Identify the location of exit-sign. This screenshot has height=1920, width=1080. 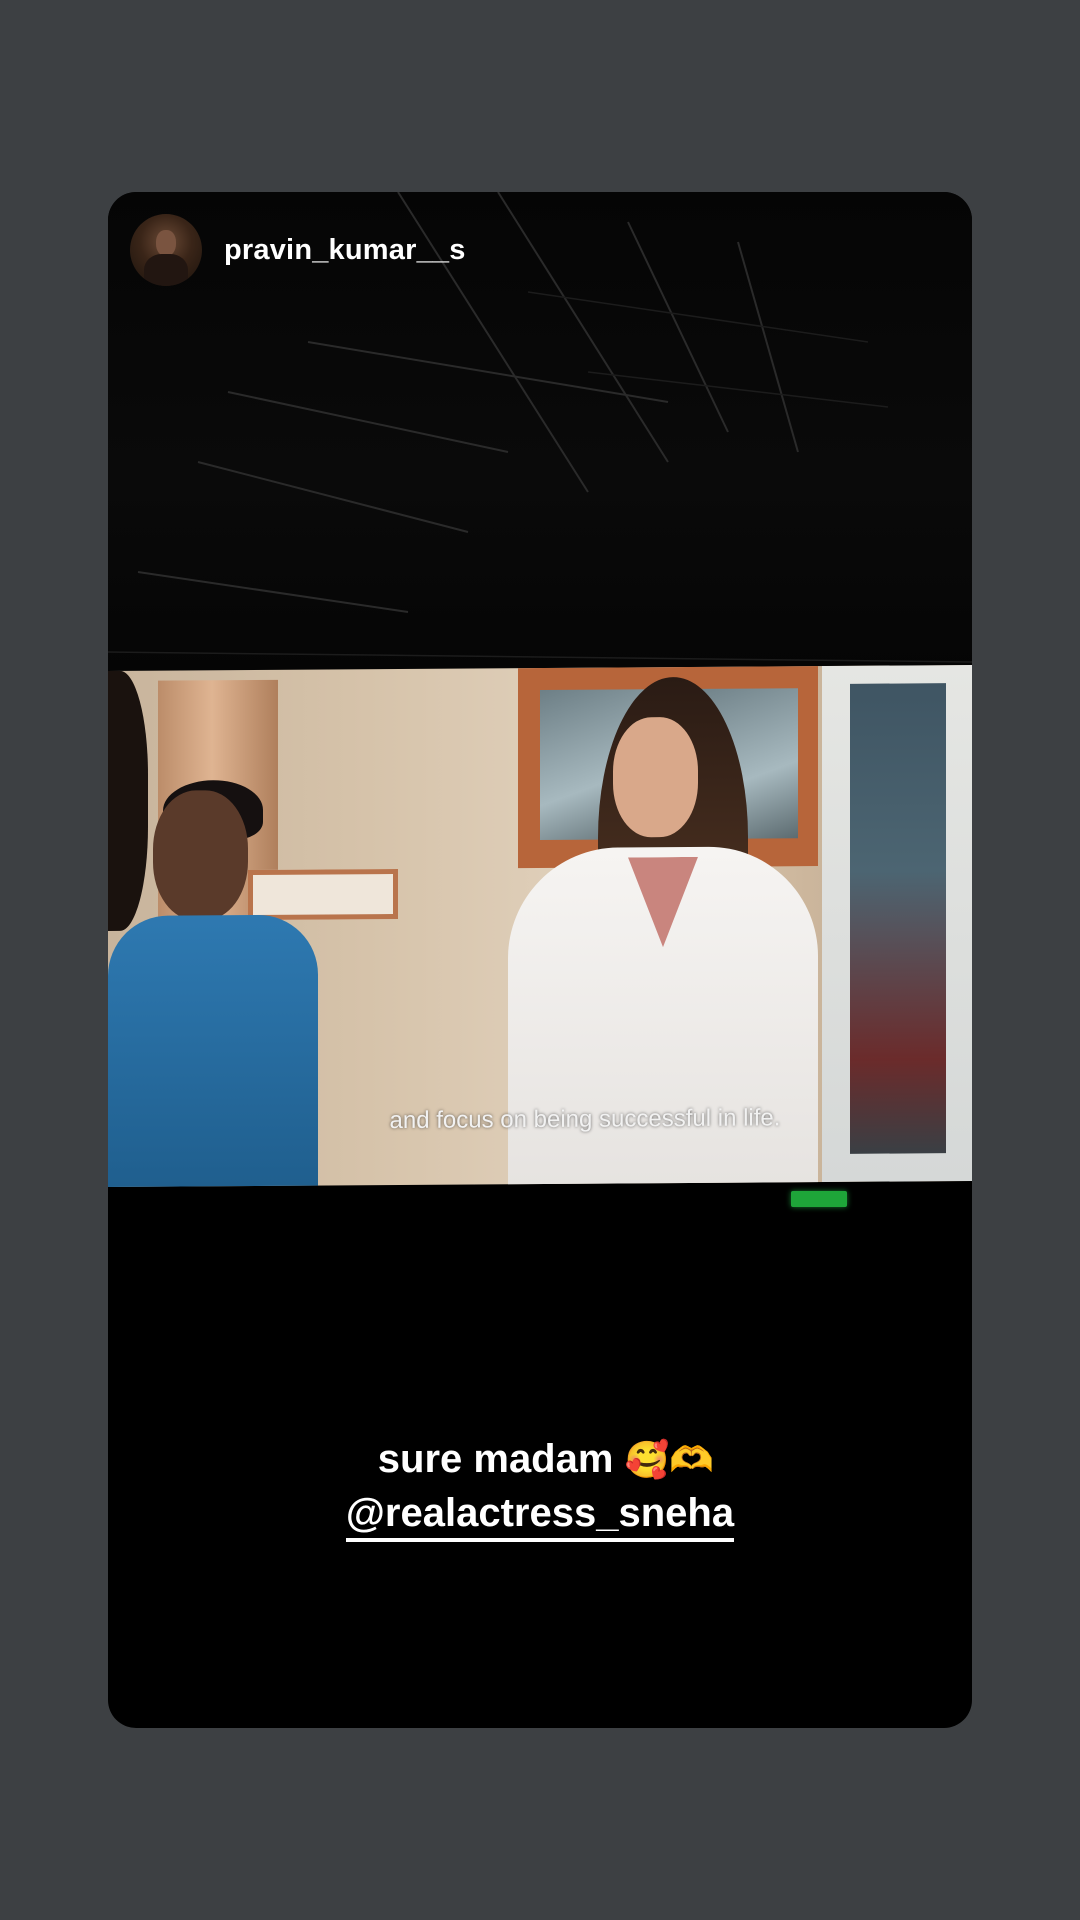
(819, 1199).